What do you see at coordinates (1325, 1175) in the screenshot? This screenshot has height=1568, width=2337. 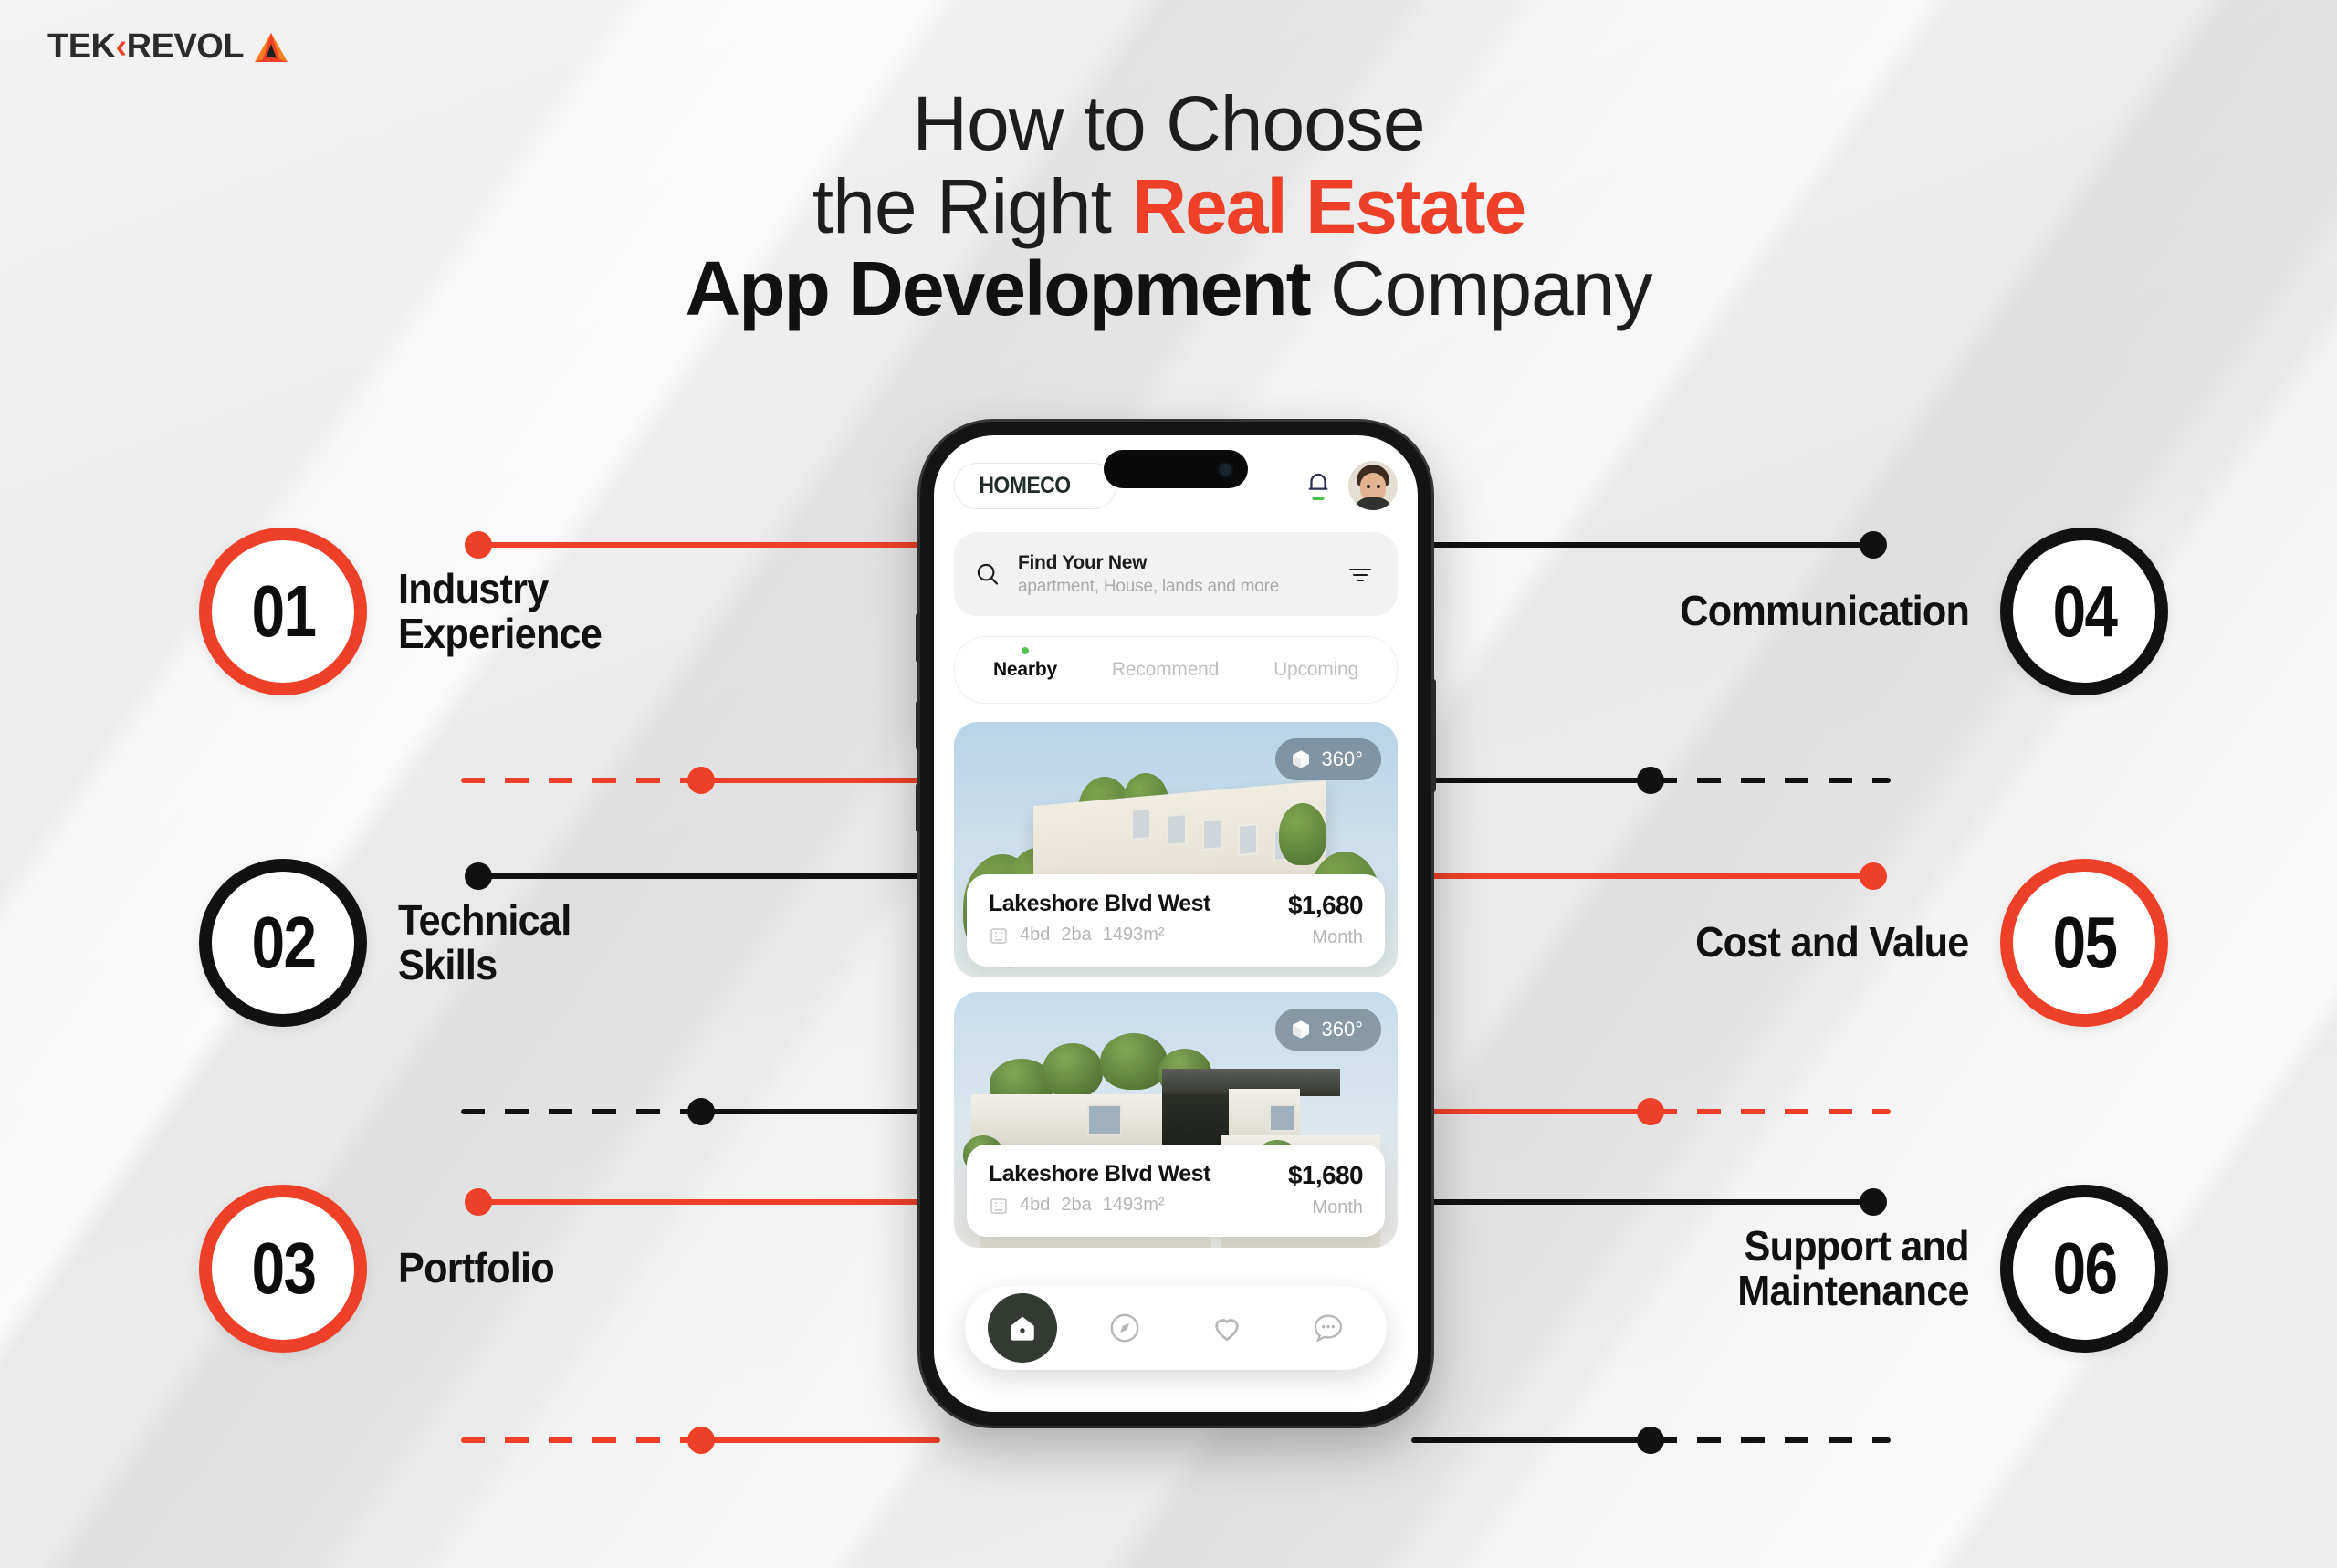 I see `property-price: $1,680` at bounding box center [1325, 1175].